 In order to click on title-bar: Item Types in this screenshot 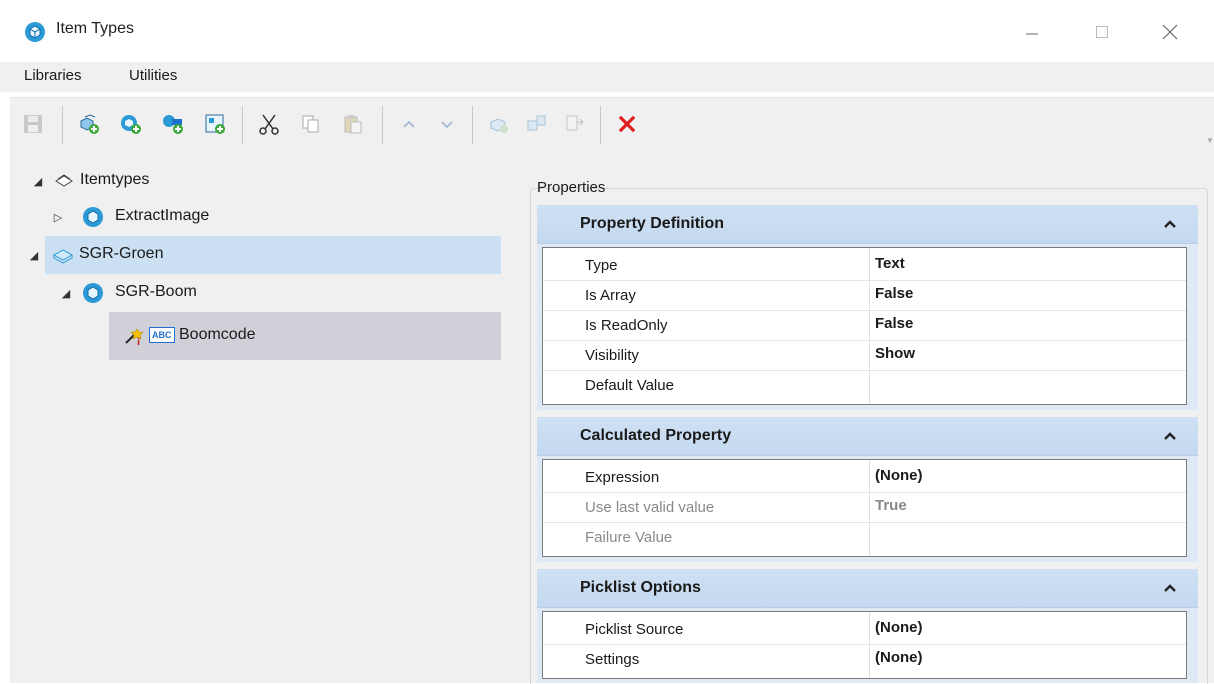, I will do `click(607, 31)`.